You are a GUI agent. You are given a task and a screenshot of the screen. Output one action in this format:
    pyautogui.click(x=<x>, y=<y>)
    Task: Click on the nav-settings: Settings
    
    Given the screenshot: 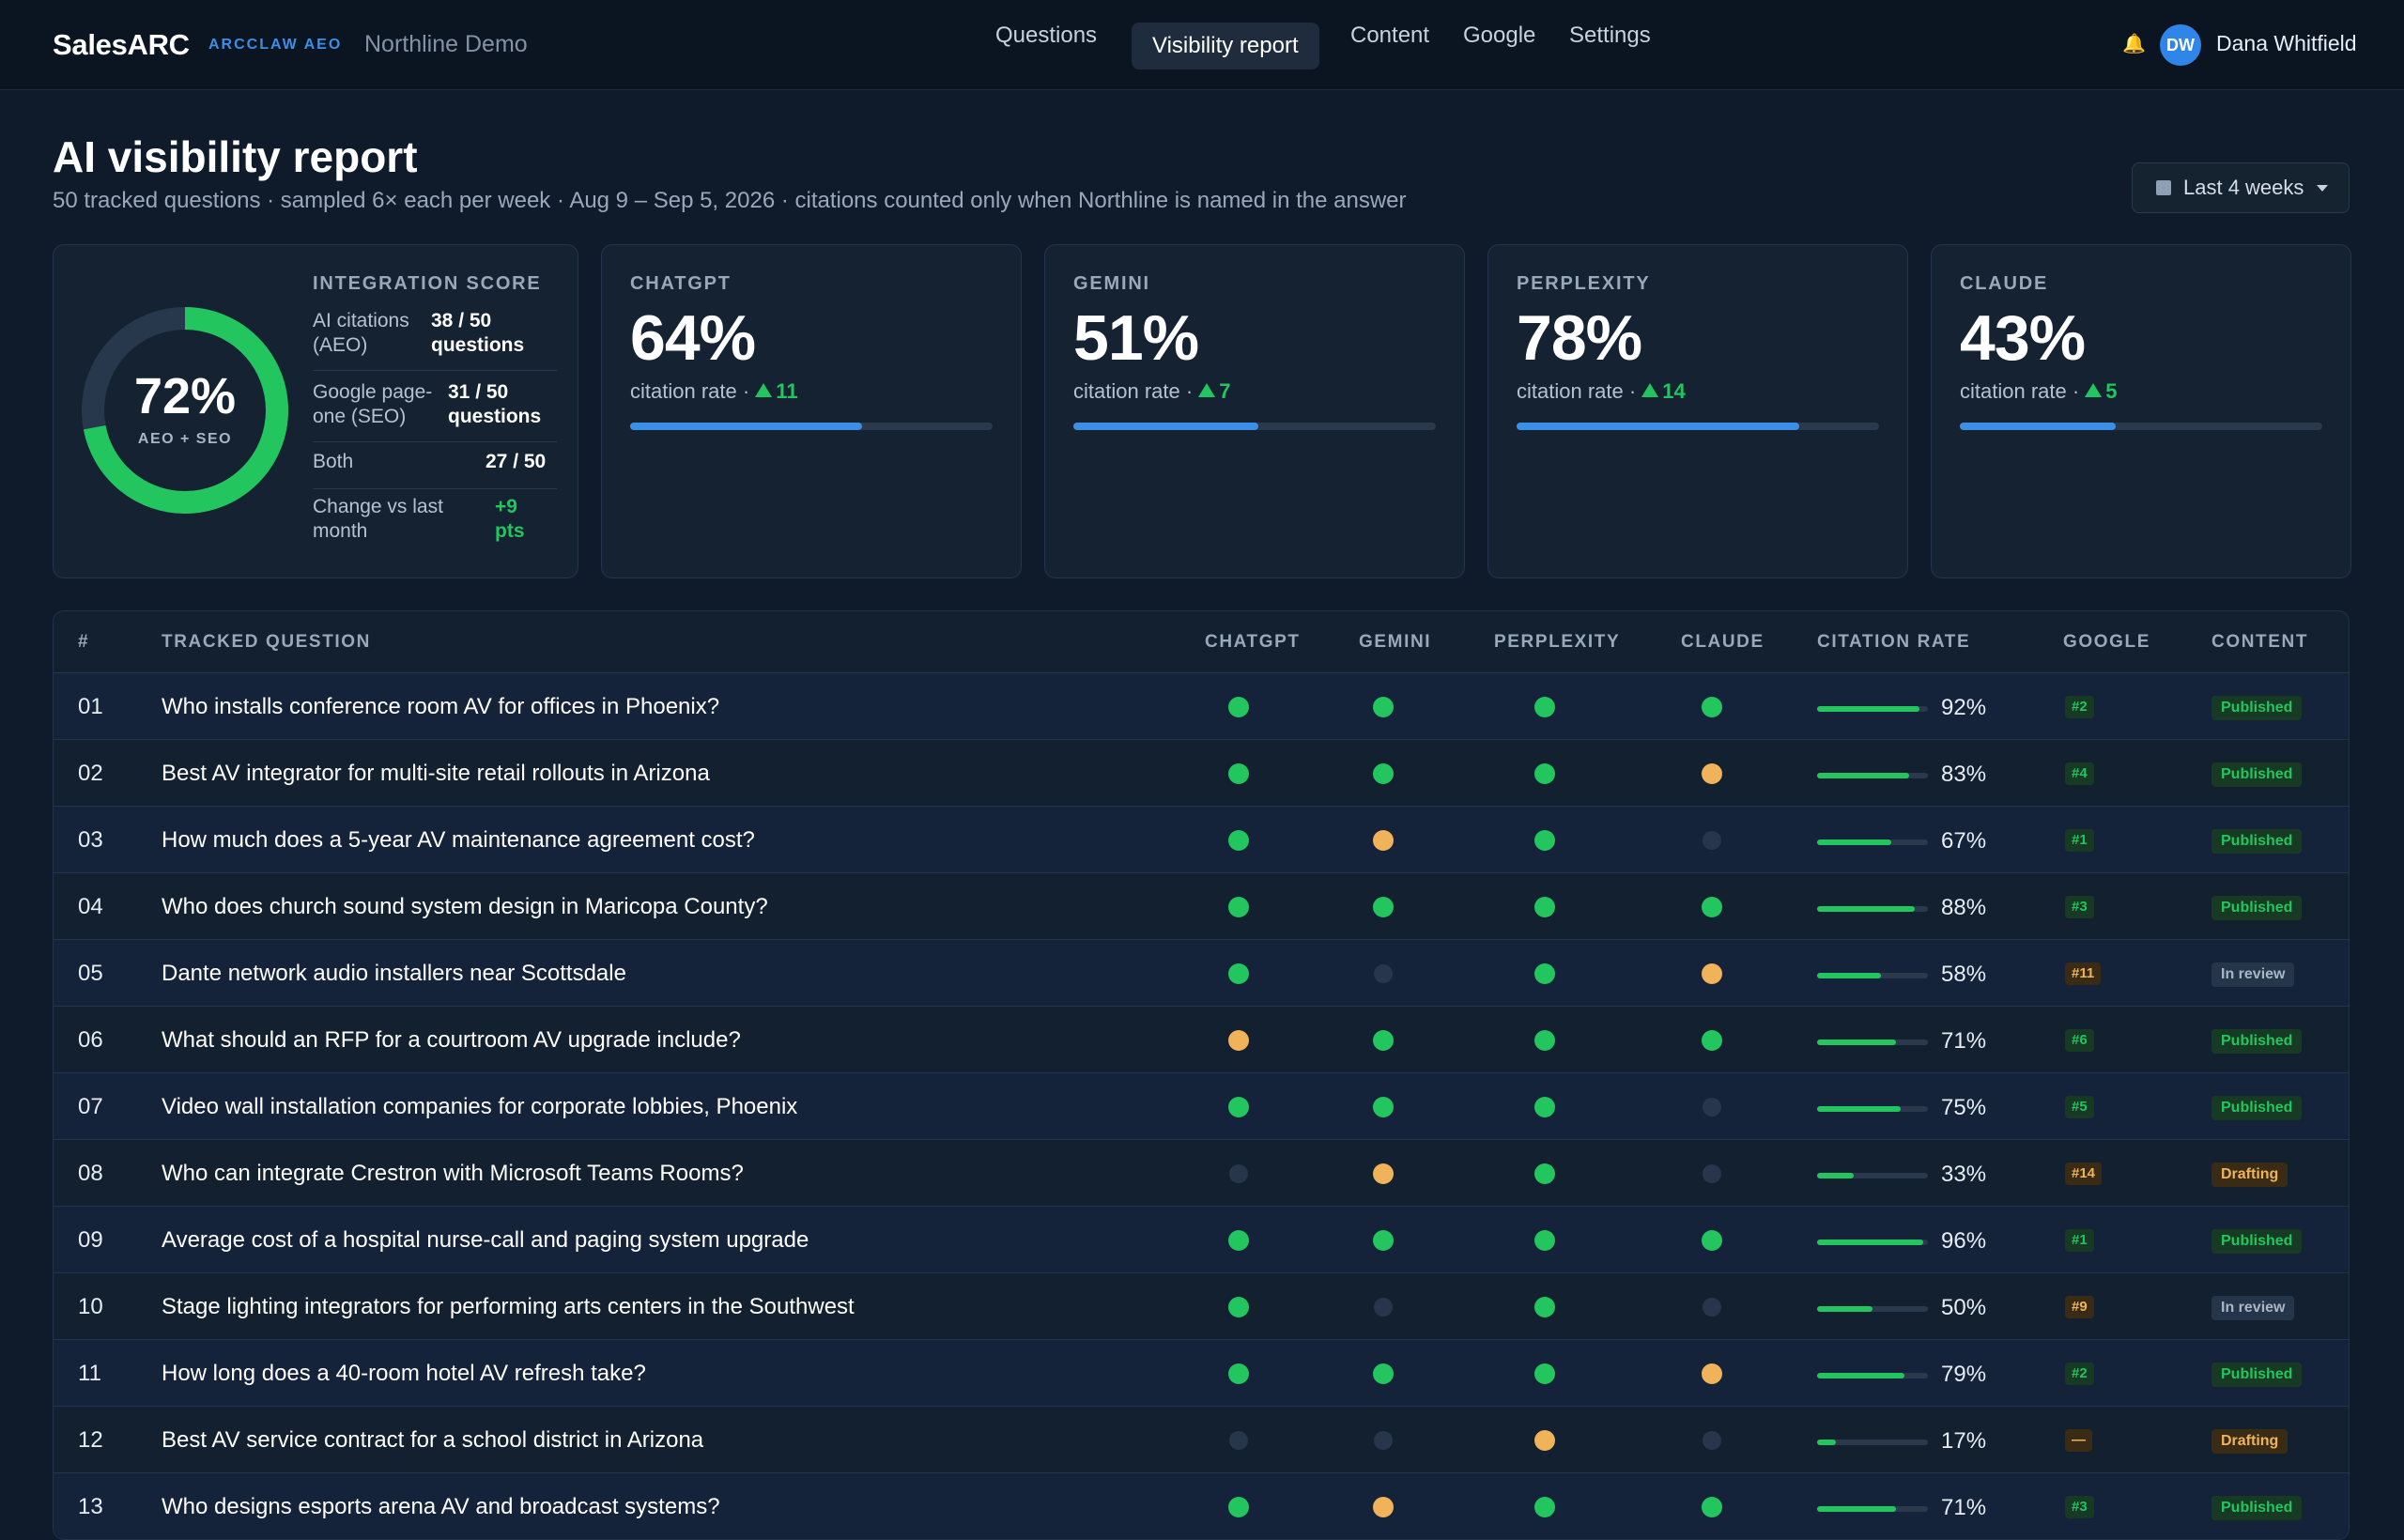 What is the action you would take?
    pyautogui.click(x=1610, y=44)
    